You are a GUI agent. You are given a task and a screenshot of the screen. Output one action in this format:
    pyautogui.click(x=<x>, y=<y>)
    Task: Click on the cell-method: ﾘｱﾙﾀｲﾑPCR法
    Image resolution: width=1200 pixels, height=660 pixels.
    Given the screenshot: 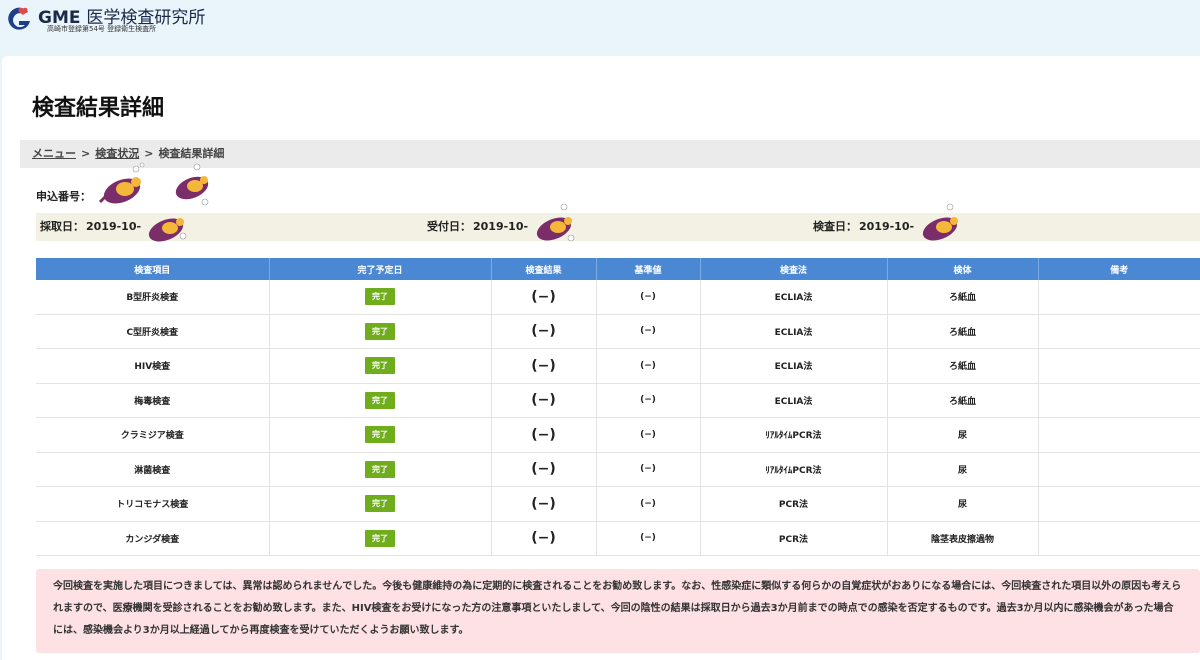 What is the action you would take?
    pyautogui.click(x=794, y=469)
    